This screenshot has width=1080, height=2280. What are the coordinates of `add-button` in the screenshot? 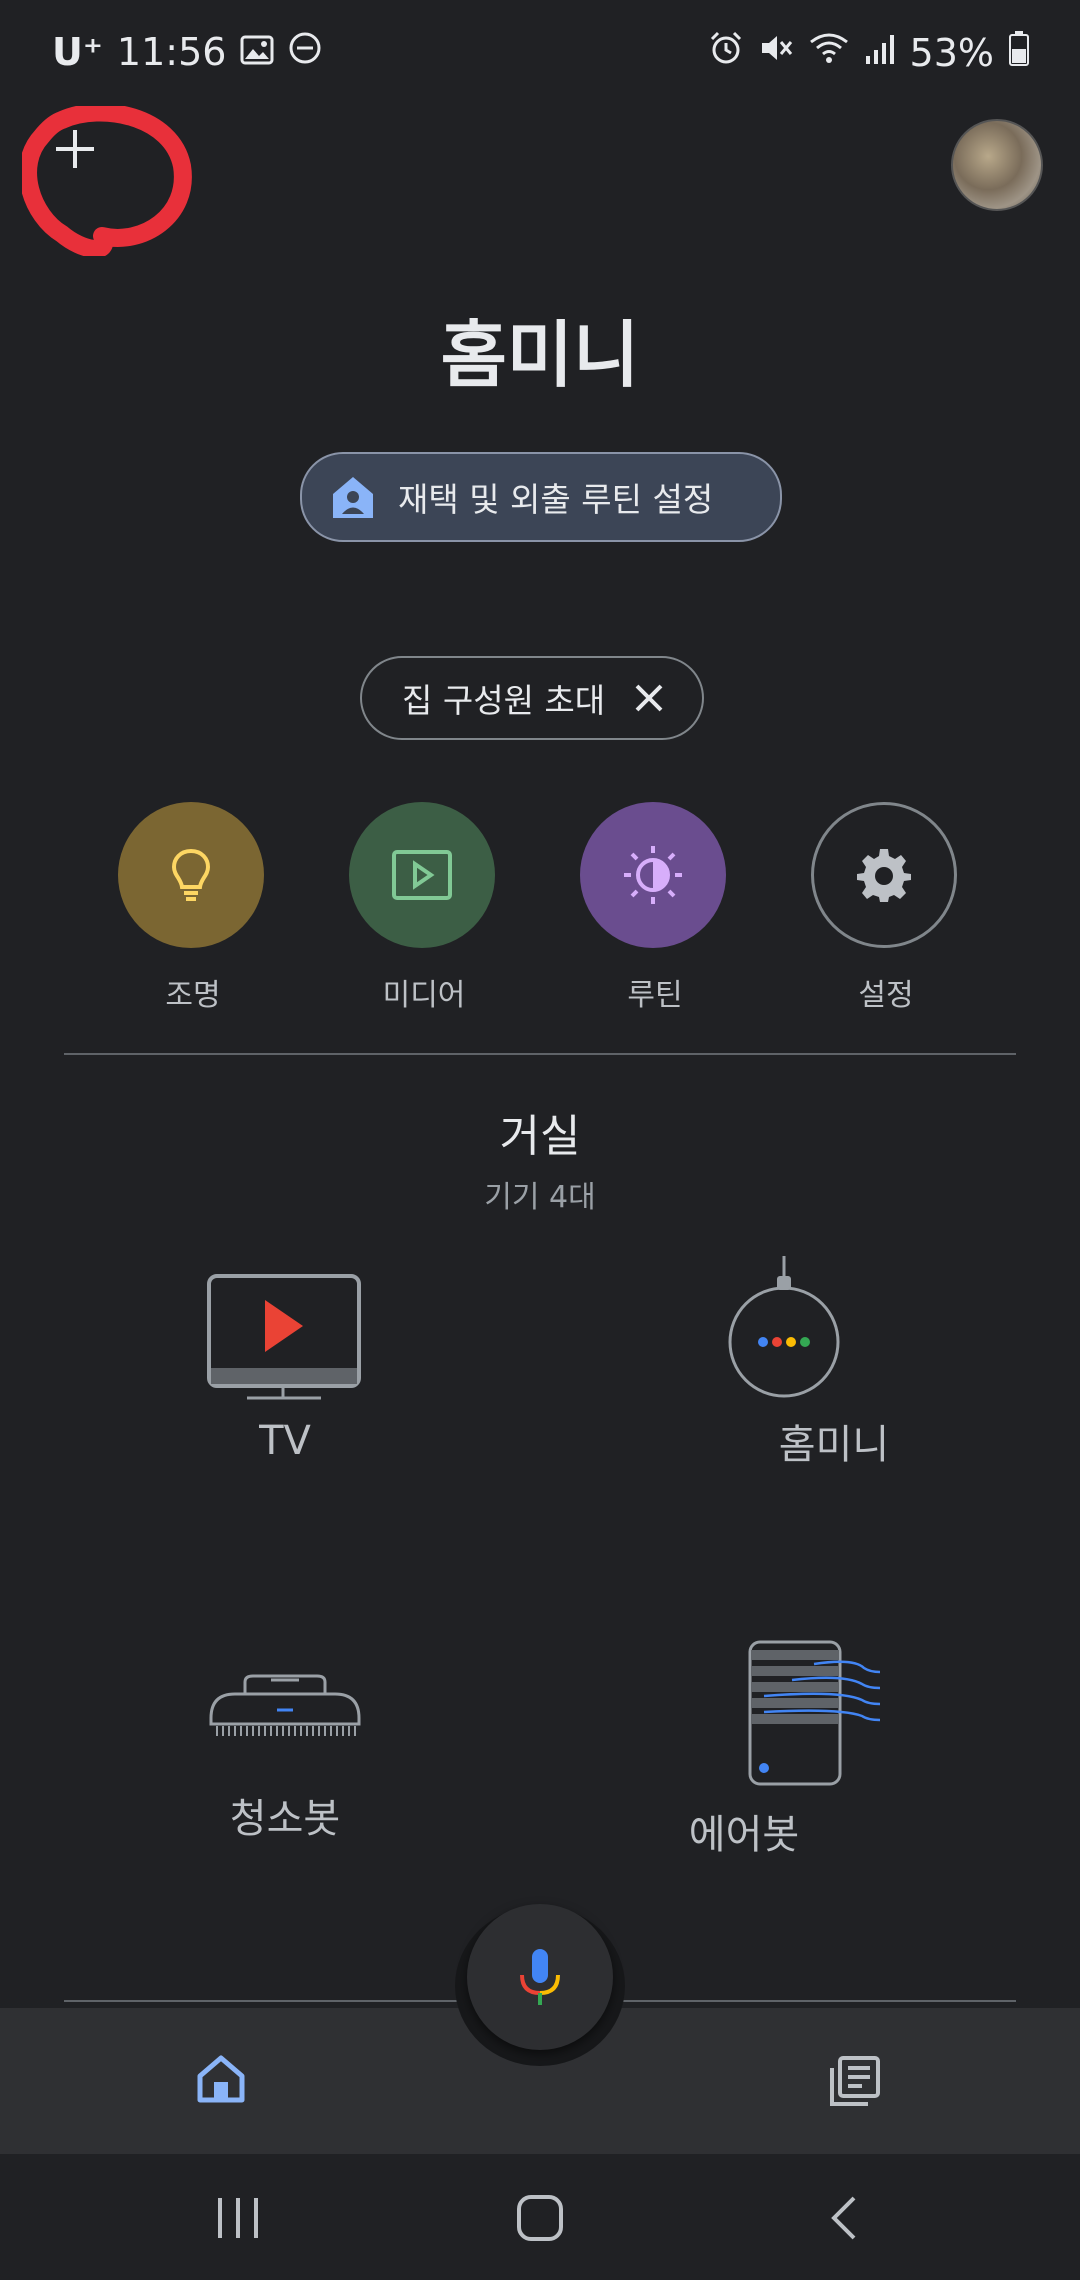 It's located at (105, 180).